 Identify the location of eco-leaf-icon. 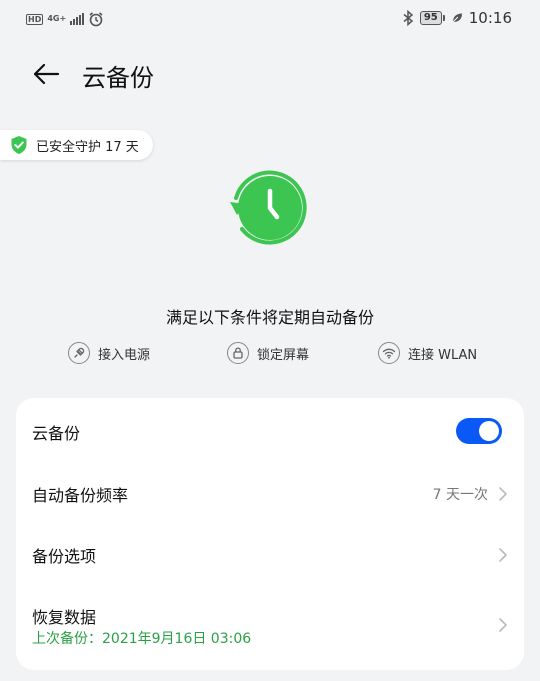
(457, 18).